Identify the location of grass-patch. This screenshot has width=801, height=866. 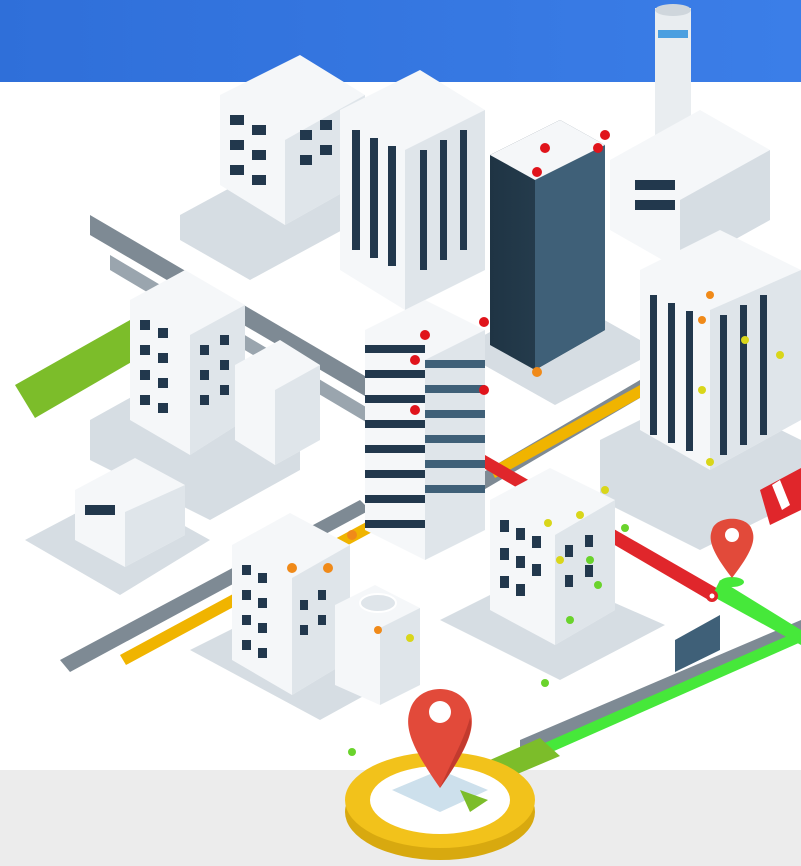
(75, 369).